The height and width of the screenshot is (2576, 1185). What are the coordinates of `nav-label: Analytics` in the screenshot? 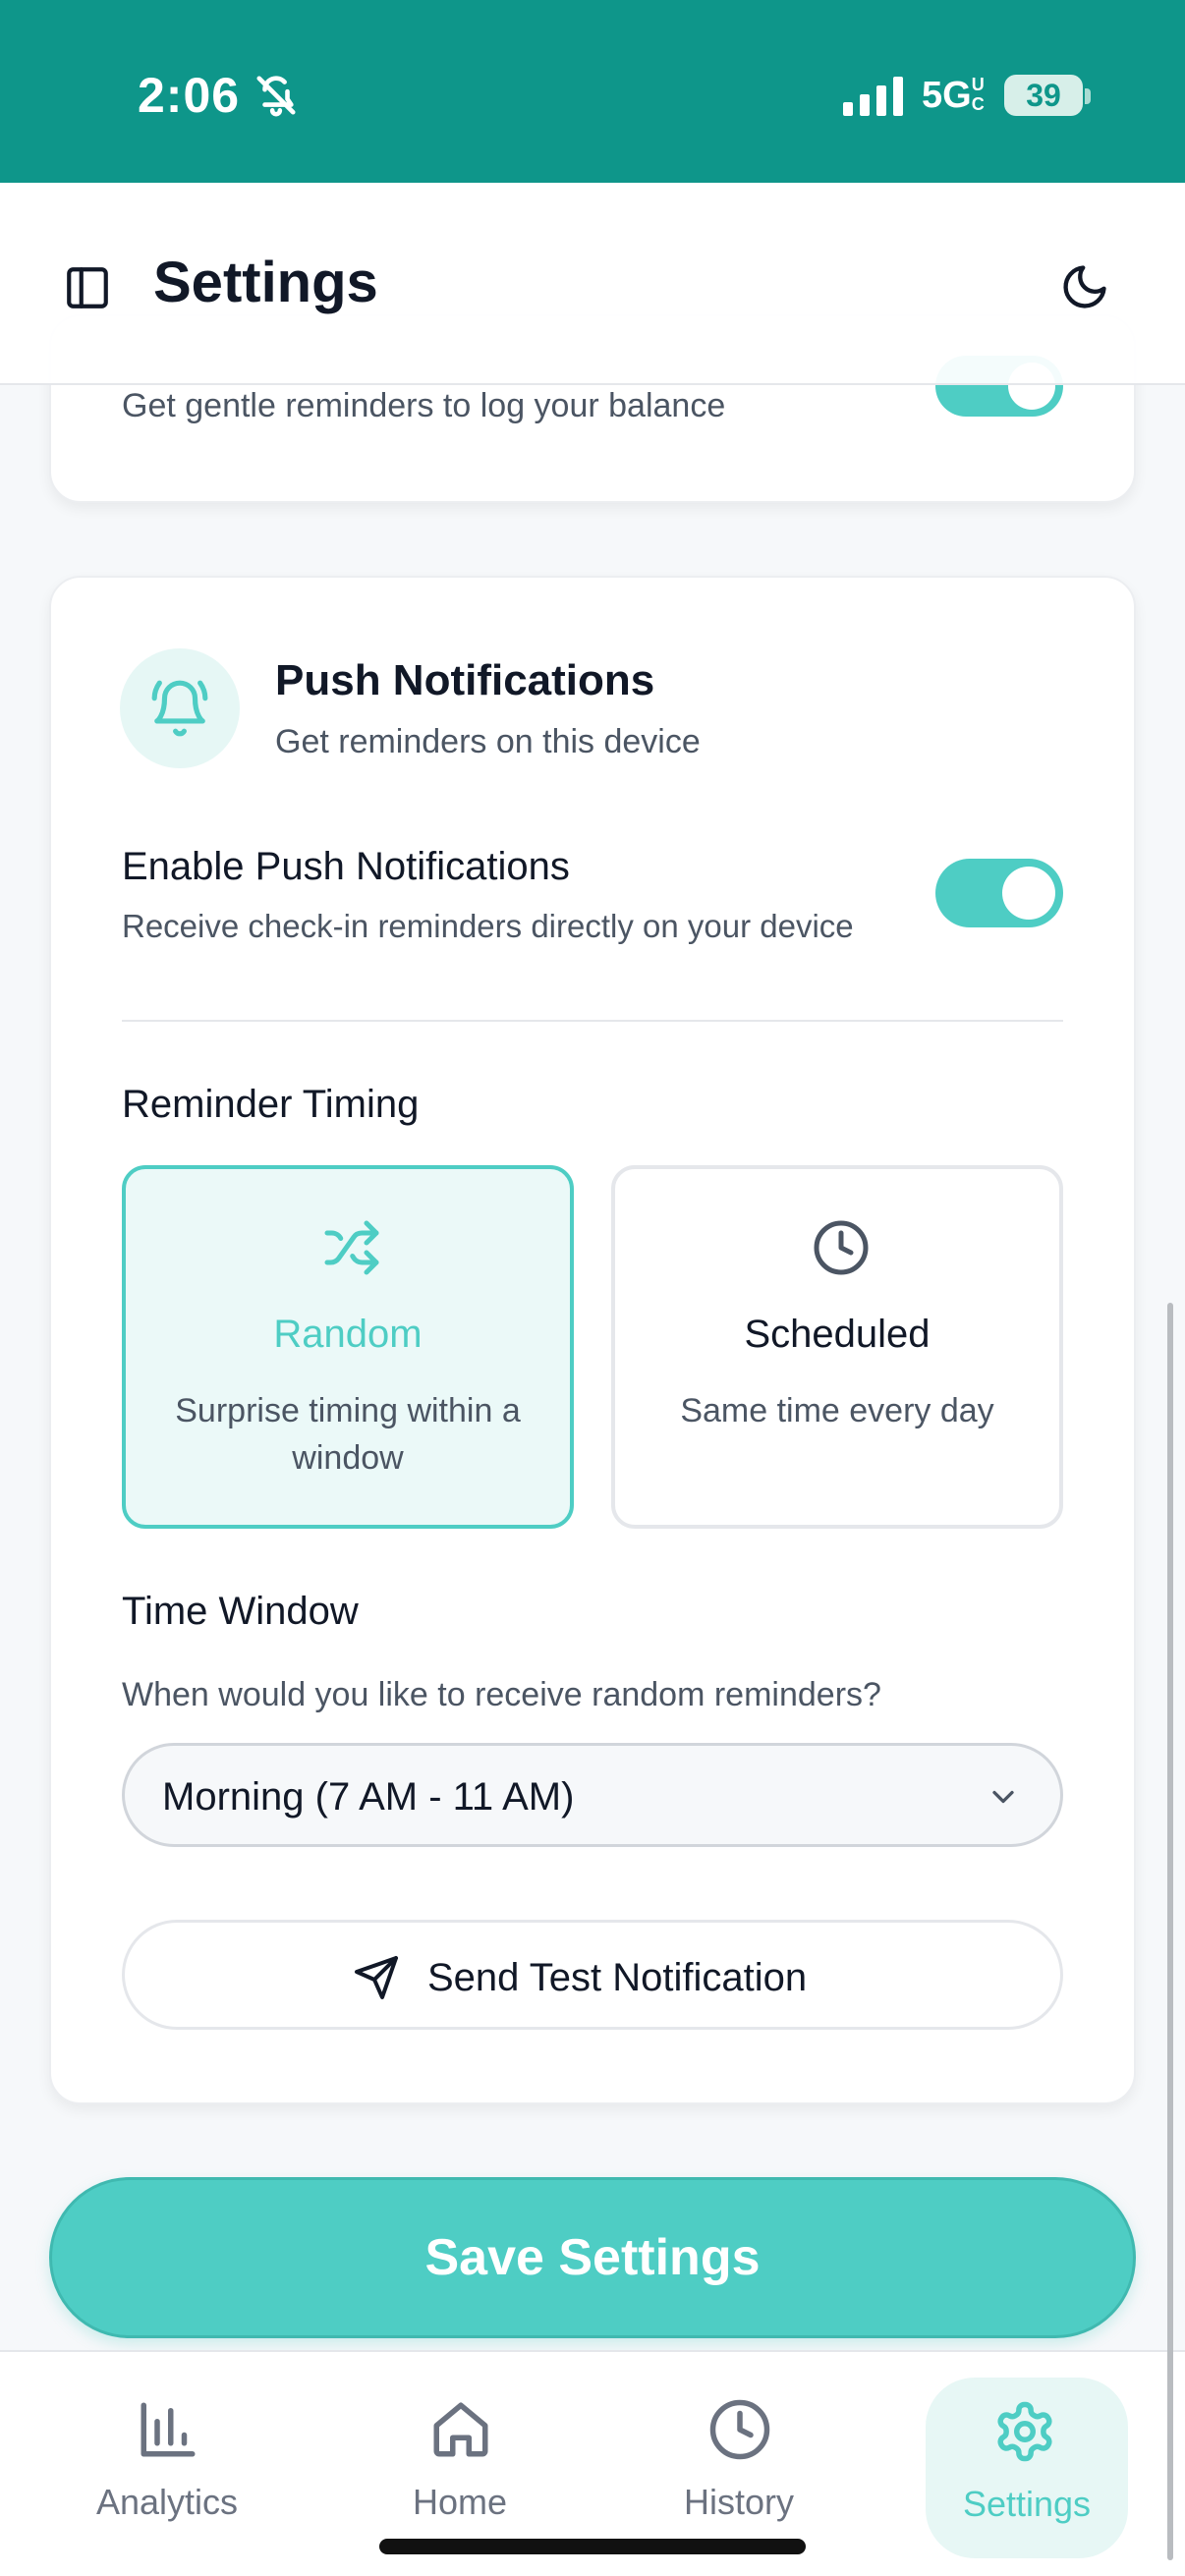 It's located at (167, 2502).